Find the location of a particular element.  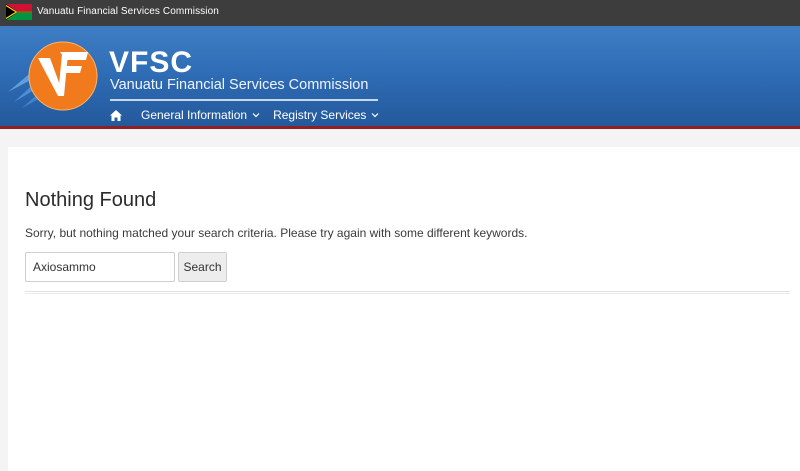

home-icon is located at coordinates (119, 115).